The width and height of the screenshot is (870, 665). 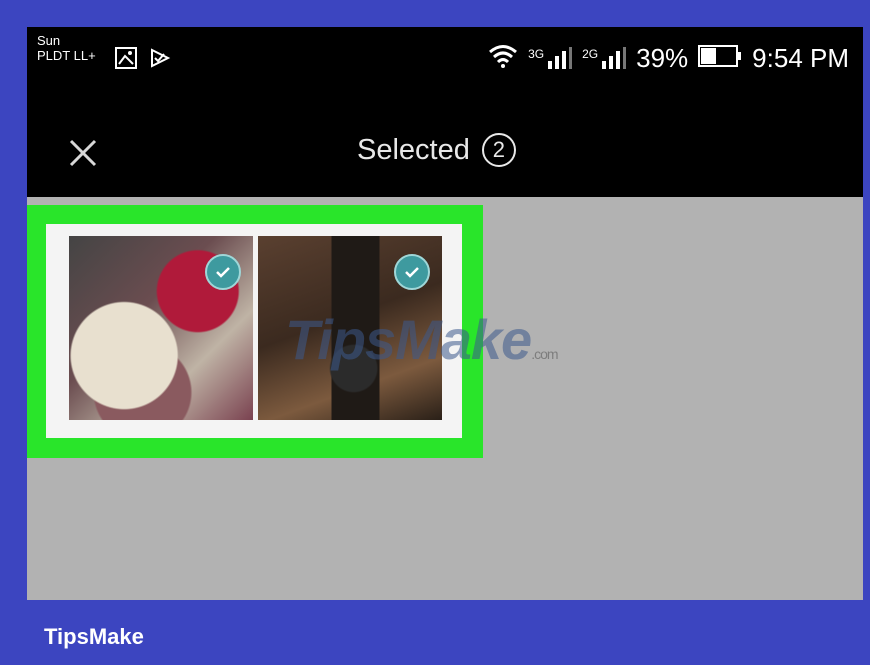 I want to click on selection-toolbar: Selected 2, so click(x=445, y=155).